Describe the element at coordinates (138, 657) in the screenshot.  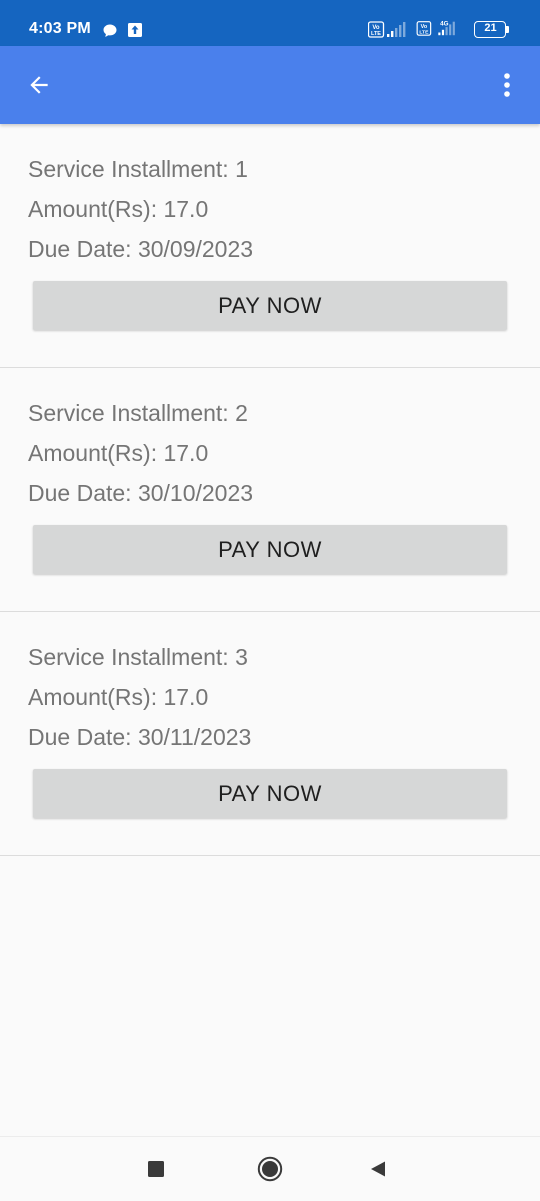
I see `installment-label: Service Installment: 3` at that location.